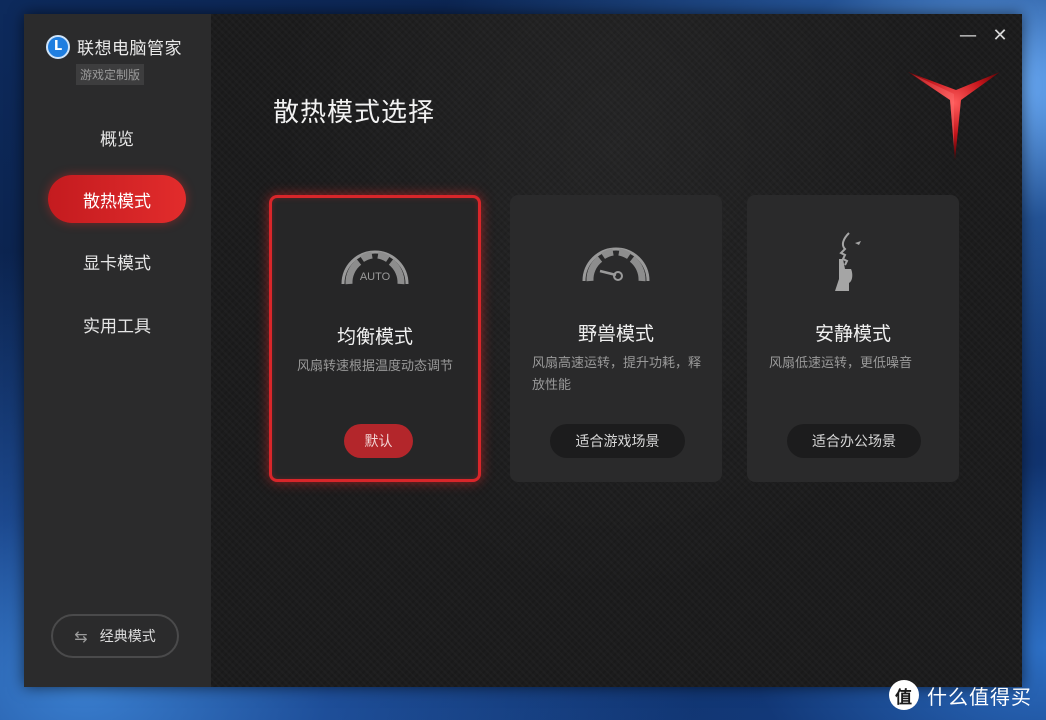 Image resolution: width=1046 pixels, height=720 pixels. What do you see at coordinates (110, 74) in the screenshot?
I see `edition-badge: 游戏定制版` at bounding box center [110, 74].